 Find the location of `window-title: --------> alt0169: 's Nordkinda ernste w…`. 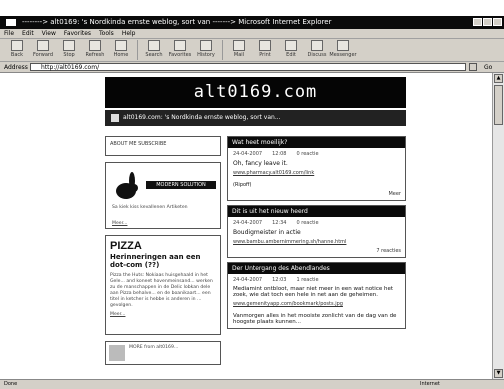

window-title: --------> alt0169: 's Nordkinda ernste w… is located at coordinates (177, 22).